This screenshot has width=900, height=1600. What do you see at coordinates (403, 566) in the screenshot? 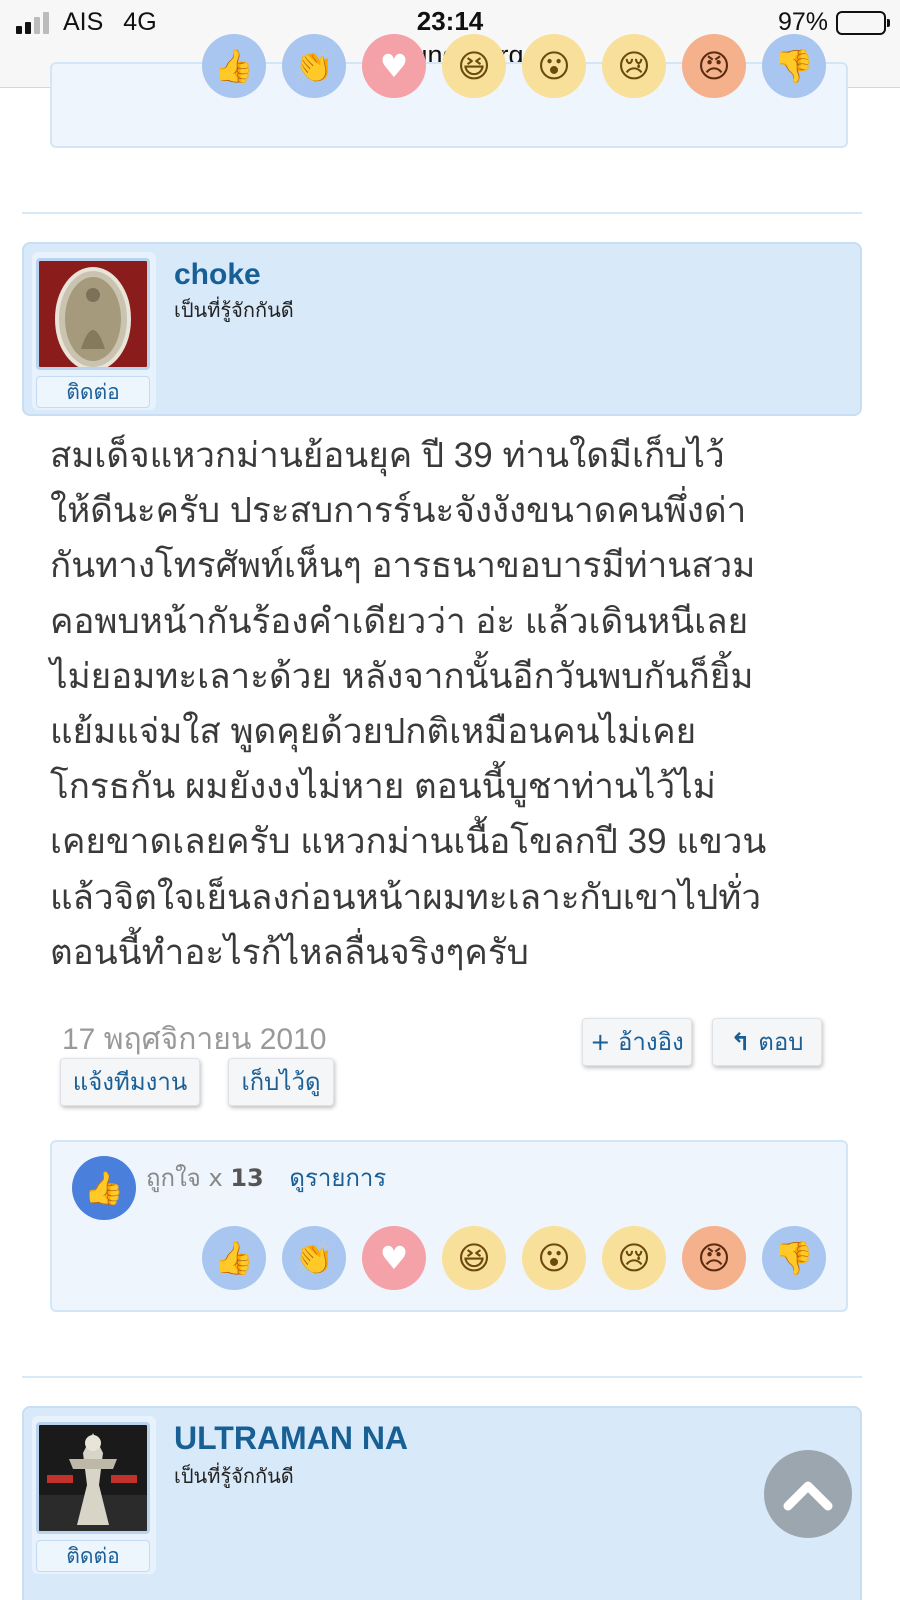
I see `post-body-line: กันทางโทรศัพท์เห็นๆ อารธนาขอบารมีท่านสวม` at bounding box center [403, 566].